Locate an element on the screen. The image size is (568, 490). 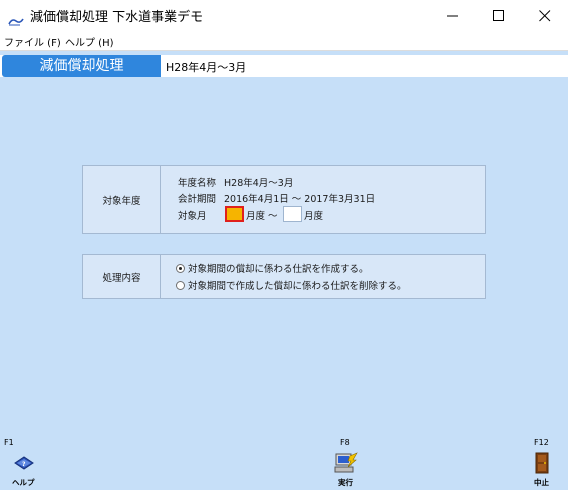
f12-key-label: F12 is located at coordinates (541, 442).